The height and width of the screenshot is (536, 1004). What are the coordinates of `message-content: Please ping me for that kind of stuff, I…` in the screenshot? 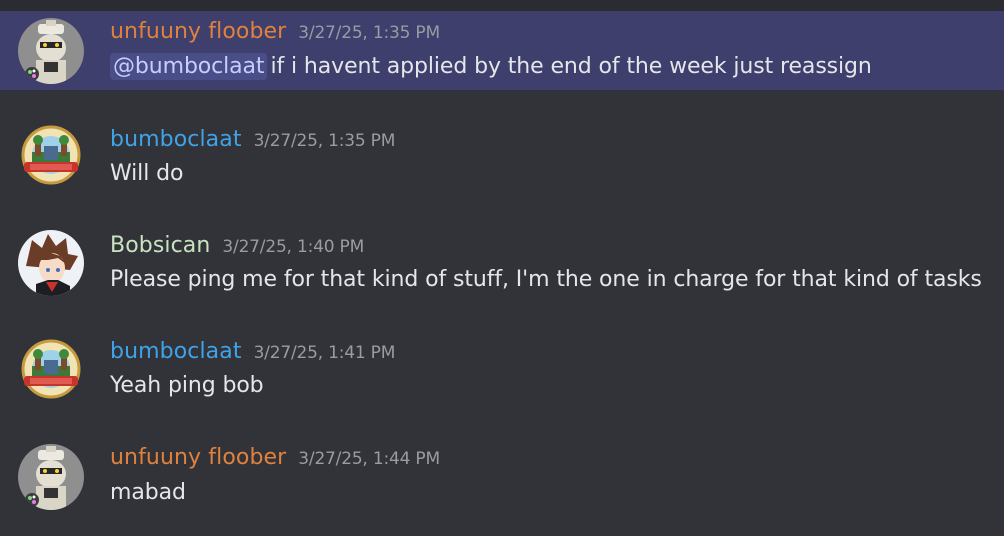 It's located at (546, 279).